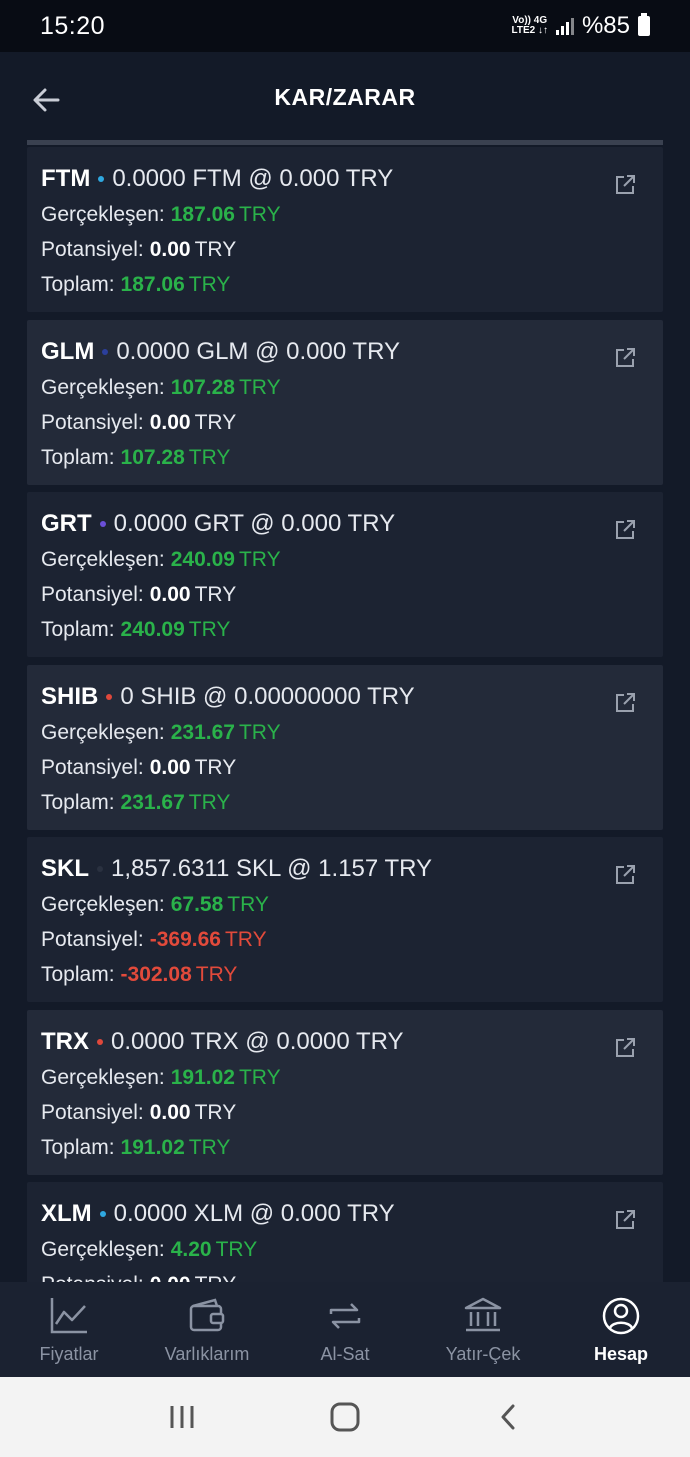  Describe the element at coordinates (73, 25) in the screenshot. I see `status-time: 15:20` at that location.